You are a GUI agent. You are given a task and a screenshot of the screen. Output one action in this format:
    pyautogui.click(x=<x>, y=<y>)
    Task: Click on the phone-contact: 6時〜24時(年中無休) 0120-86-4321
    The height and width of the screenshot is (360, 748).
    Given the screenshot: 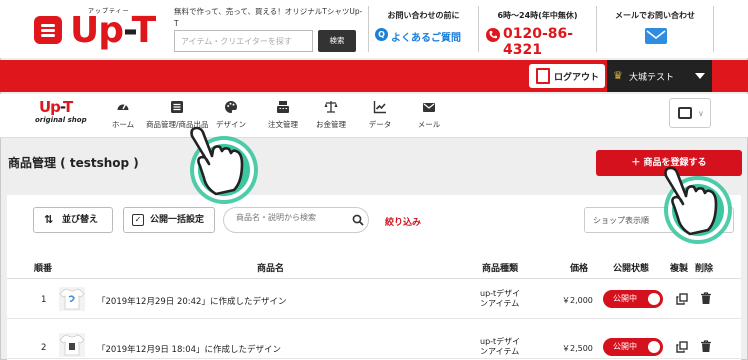 What is the action you would take?
    pyautogui.click(x=537, y=32)
    